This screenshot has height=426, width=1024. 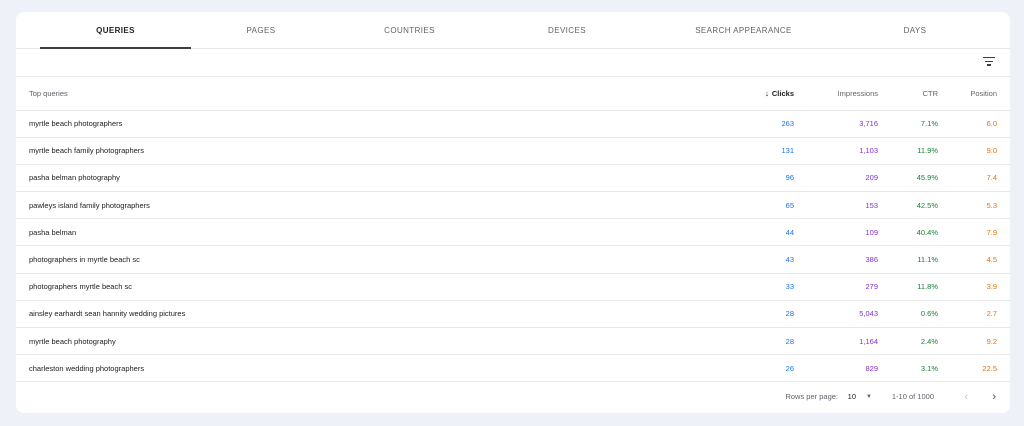 What do you see at coordinates (513, 397) in the screenshot?
I see `pagination: Rows per page: 10 ▼ 1-10 of 1000 ‹ ›` at bounding box center [513, 397].